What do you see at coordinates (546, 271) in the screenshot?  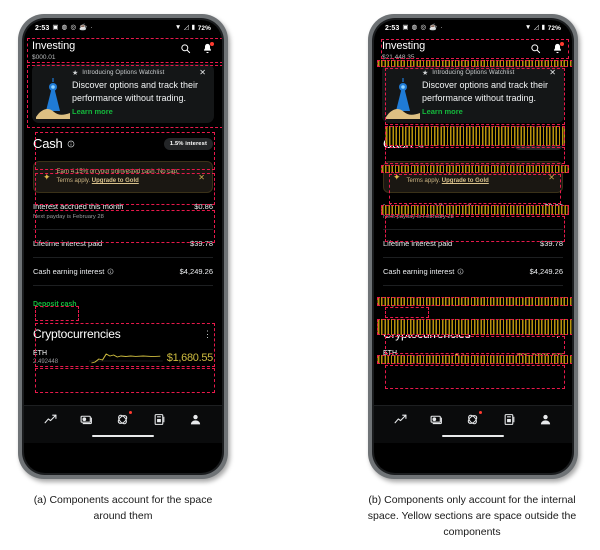 I see `row-value: $4,249.26` at bounding box center [546, 271].